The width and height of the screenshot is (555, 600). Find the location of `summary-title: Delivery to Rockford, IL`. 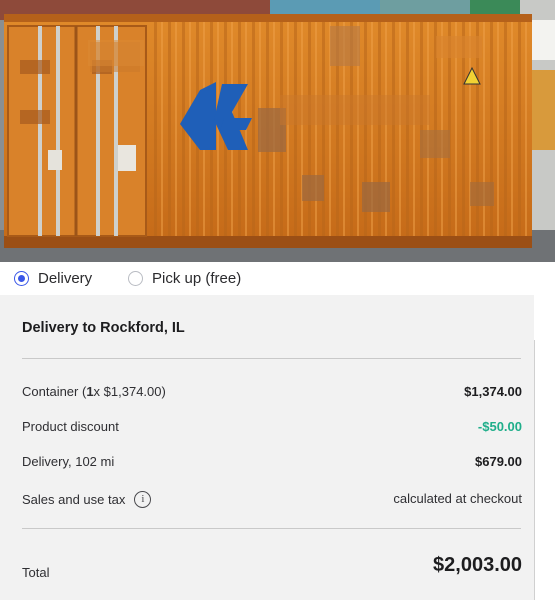

summary-title: Delivery to Rockford, IL is located at coordinates (103, 328).